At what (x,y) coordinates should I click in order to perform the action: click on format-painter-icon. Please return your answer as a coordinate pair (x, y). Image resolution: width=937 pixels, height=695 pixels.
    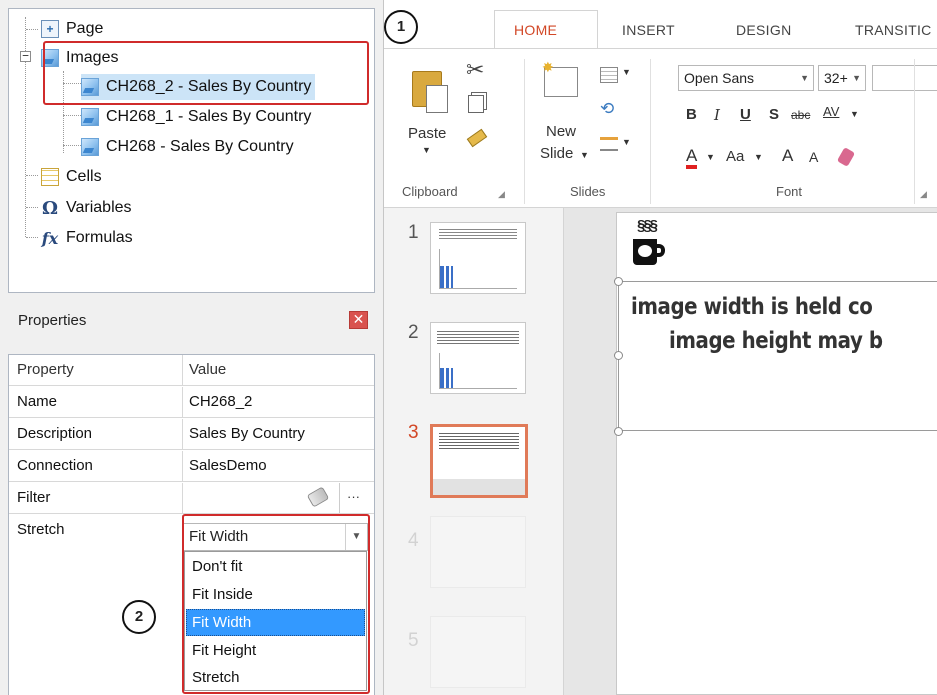
    Looking at the image, I should click on (477, 138).